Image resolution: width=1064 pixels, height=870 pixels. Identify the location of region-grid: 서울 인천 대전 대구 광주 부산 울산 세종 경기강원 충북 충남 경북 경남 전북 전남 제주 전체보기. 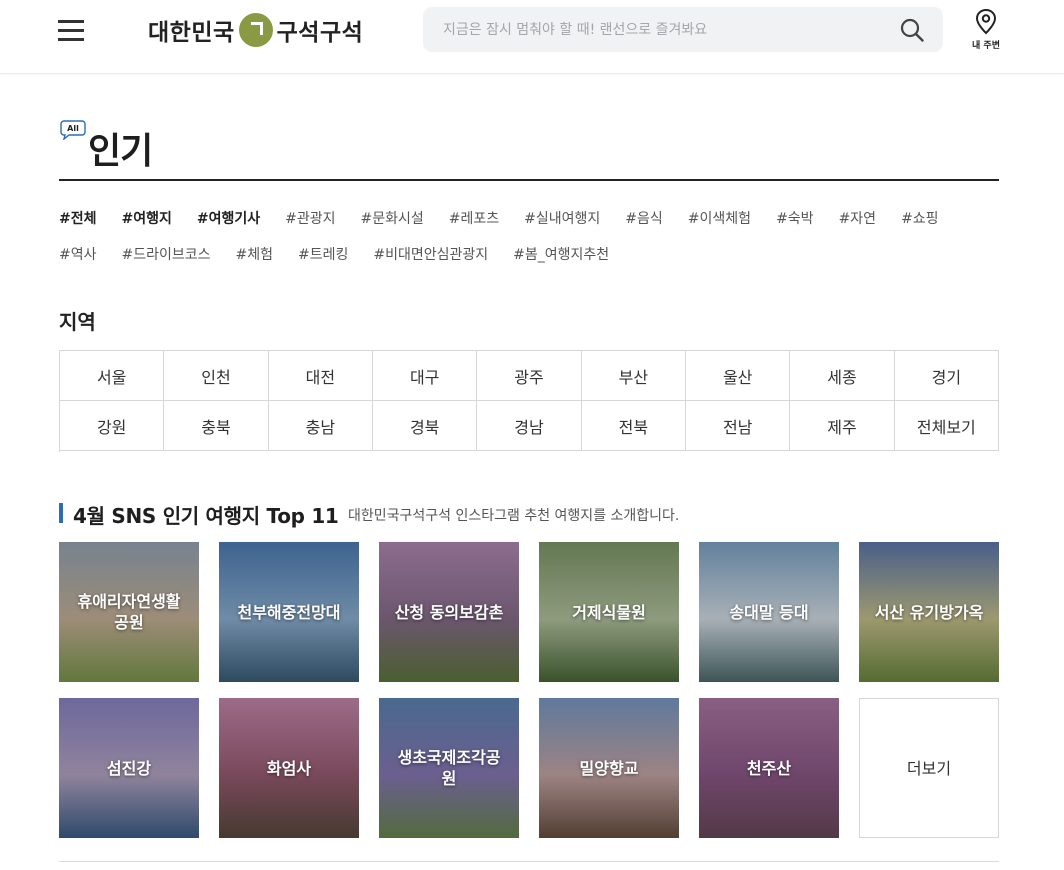
(529, 401).